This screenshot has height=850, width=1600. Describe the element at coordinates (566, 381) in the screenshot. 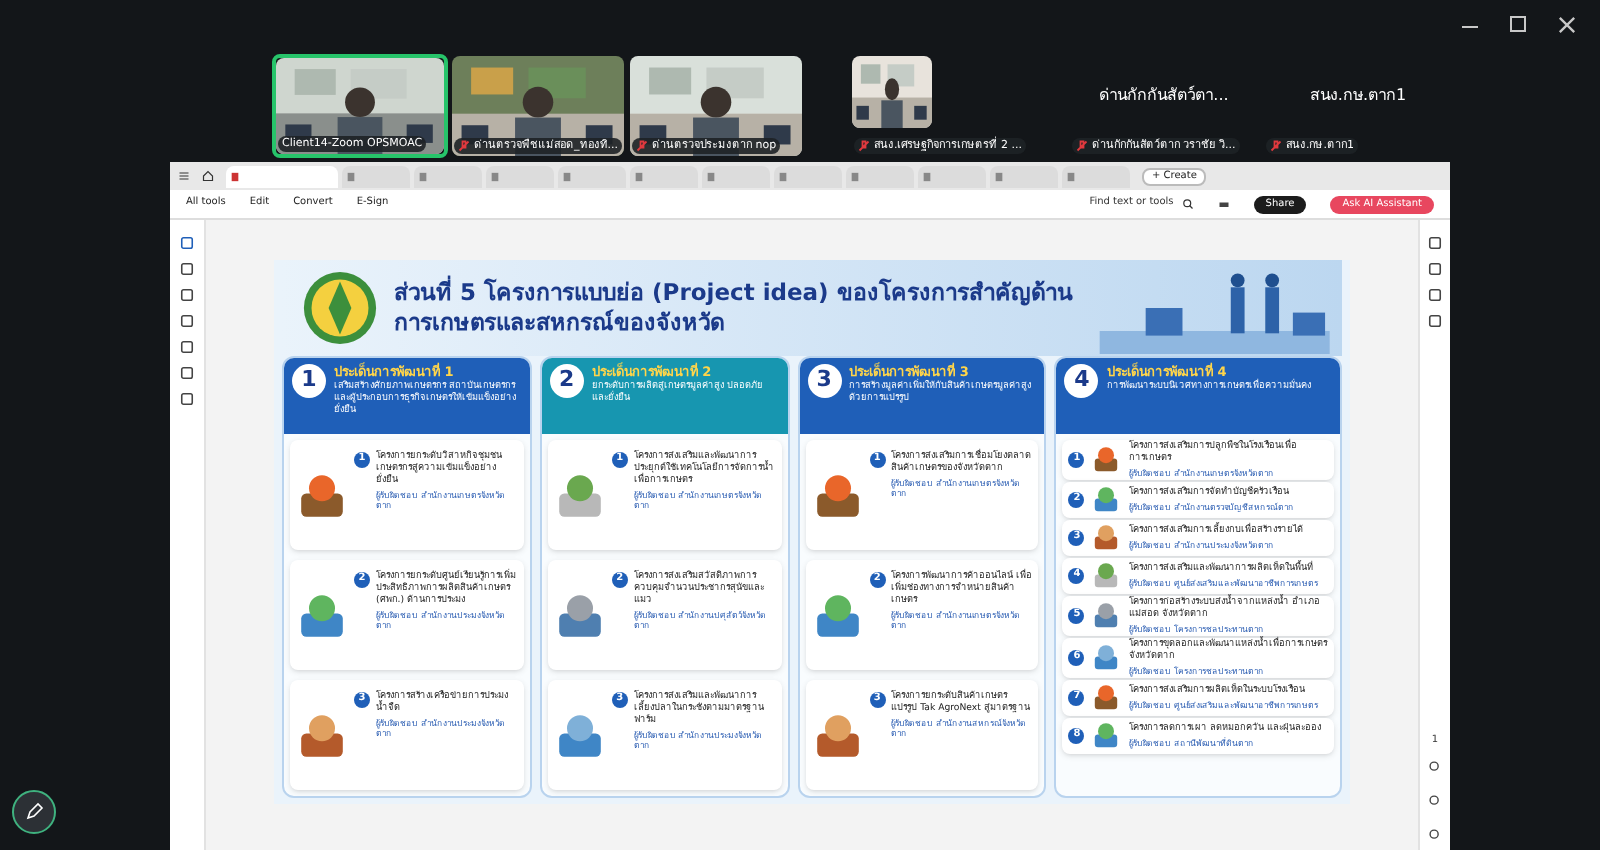

I see `column-number: 2` at that location.